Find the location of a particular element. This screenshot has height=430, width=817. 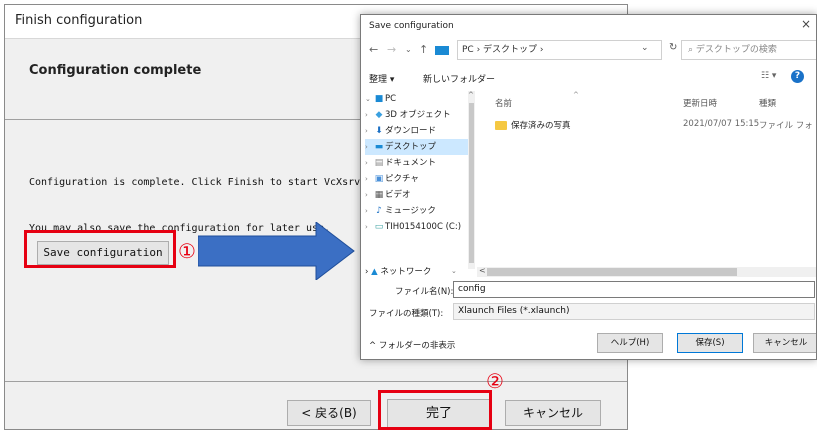

recent-dropdown-icon: ⌄ is located at coordinates (408, 49).